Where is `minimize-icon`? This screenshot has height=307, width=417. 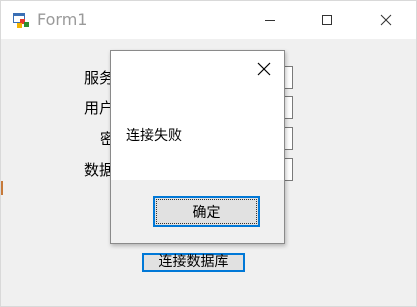
minimize-icon is located at coordinates (270, 20).